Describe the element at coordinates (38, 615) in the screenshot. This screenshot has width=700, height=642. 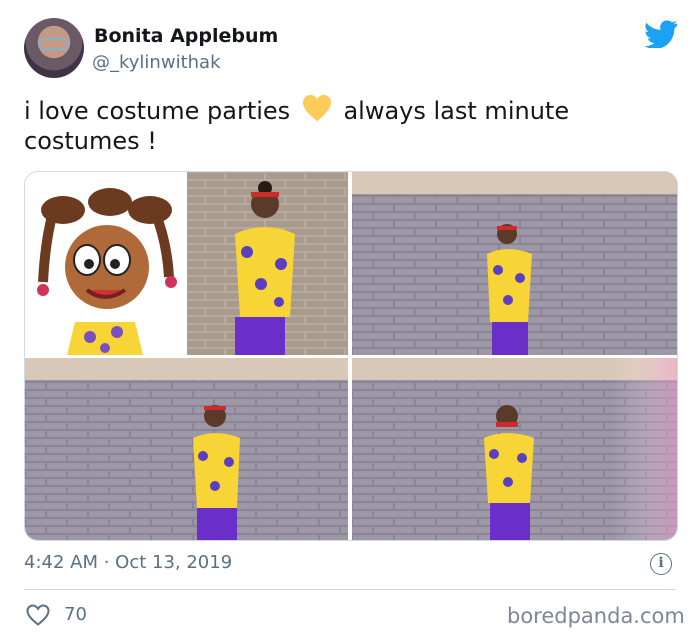
I see `heart-outline-icon` at that location.